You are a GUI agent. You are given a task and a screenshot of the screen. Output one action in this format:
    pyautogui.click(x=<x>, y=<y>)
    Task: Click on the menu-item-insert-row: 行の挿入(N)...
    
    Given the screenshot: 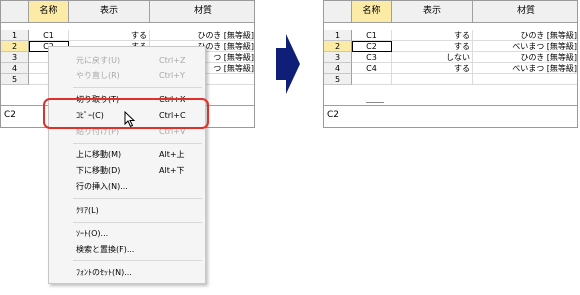 What is the action you would take?
    pyautogui.click(x=127, y=186)
    